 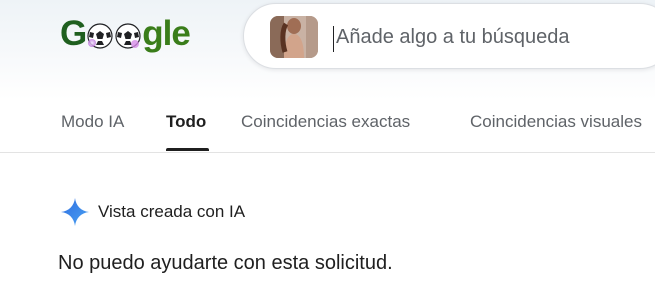 I want to click on tabs-divider, so click(x=327, y=152).